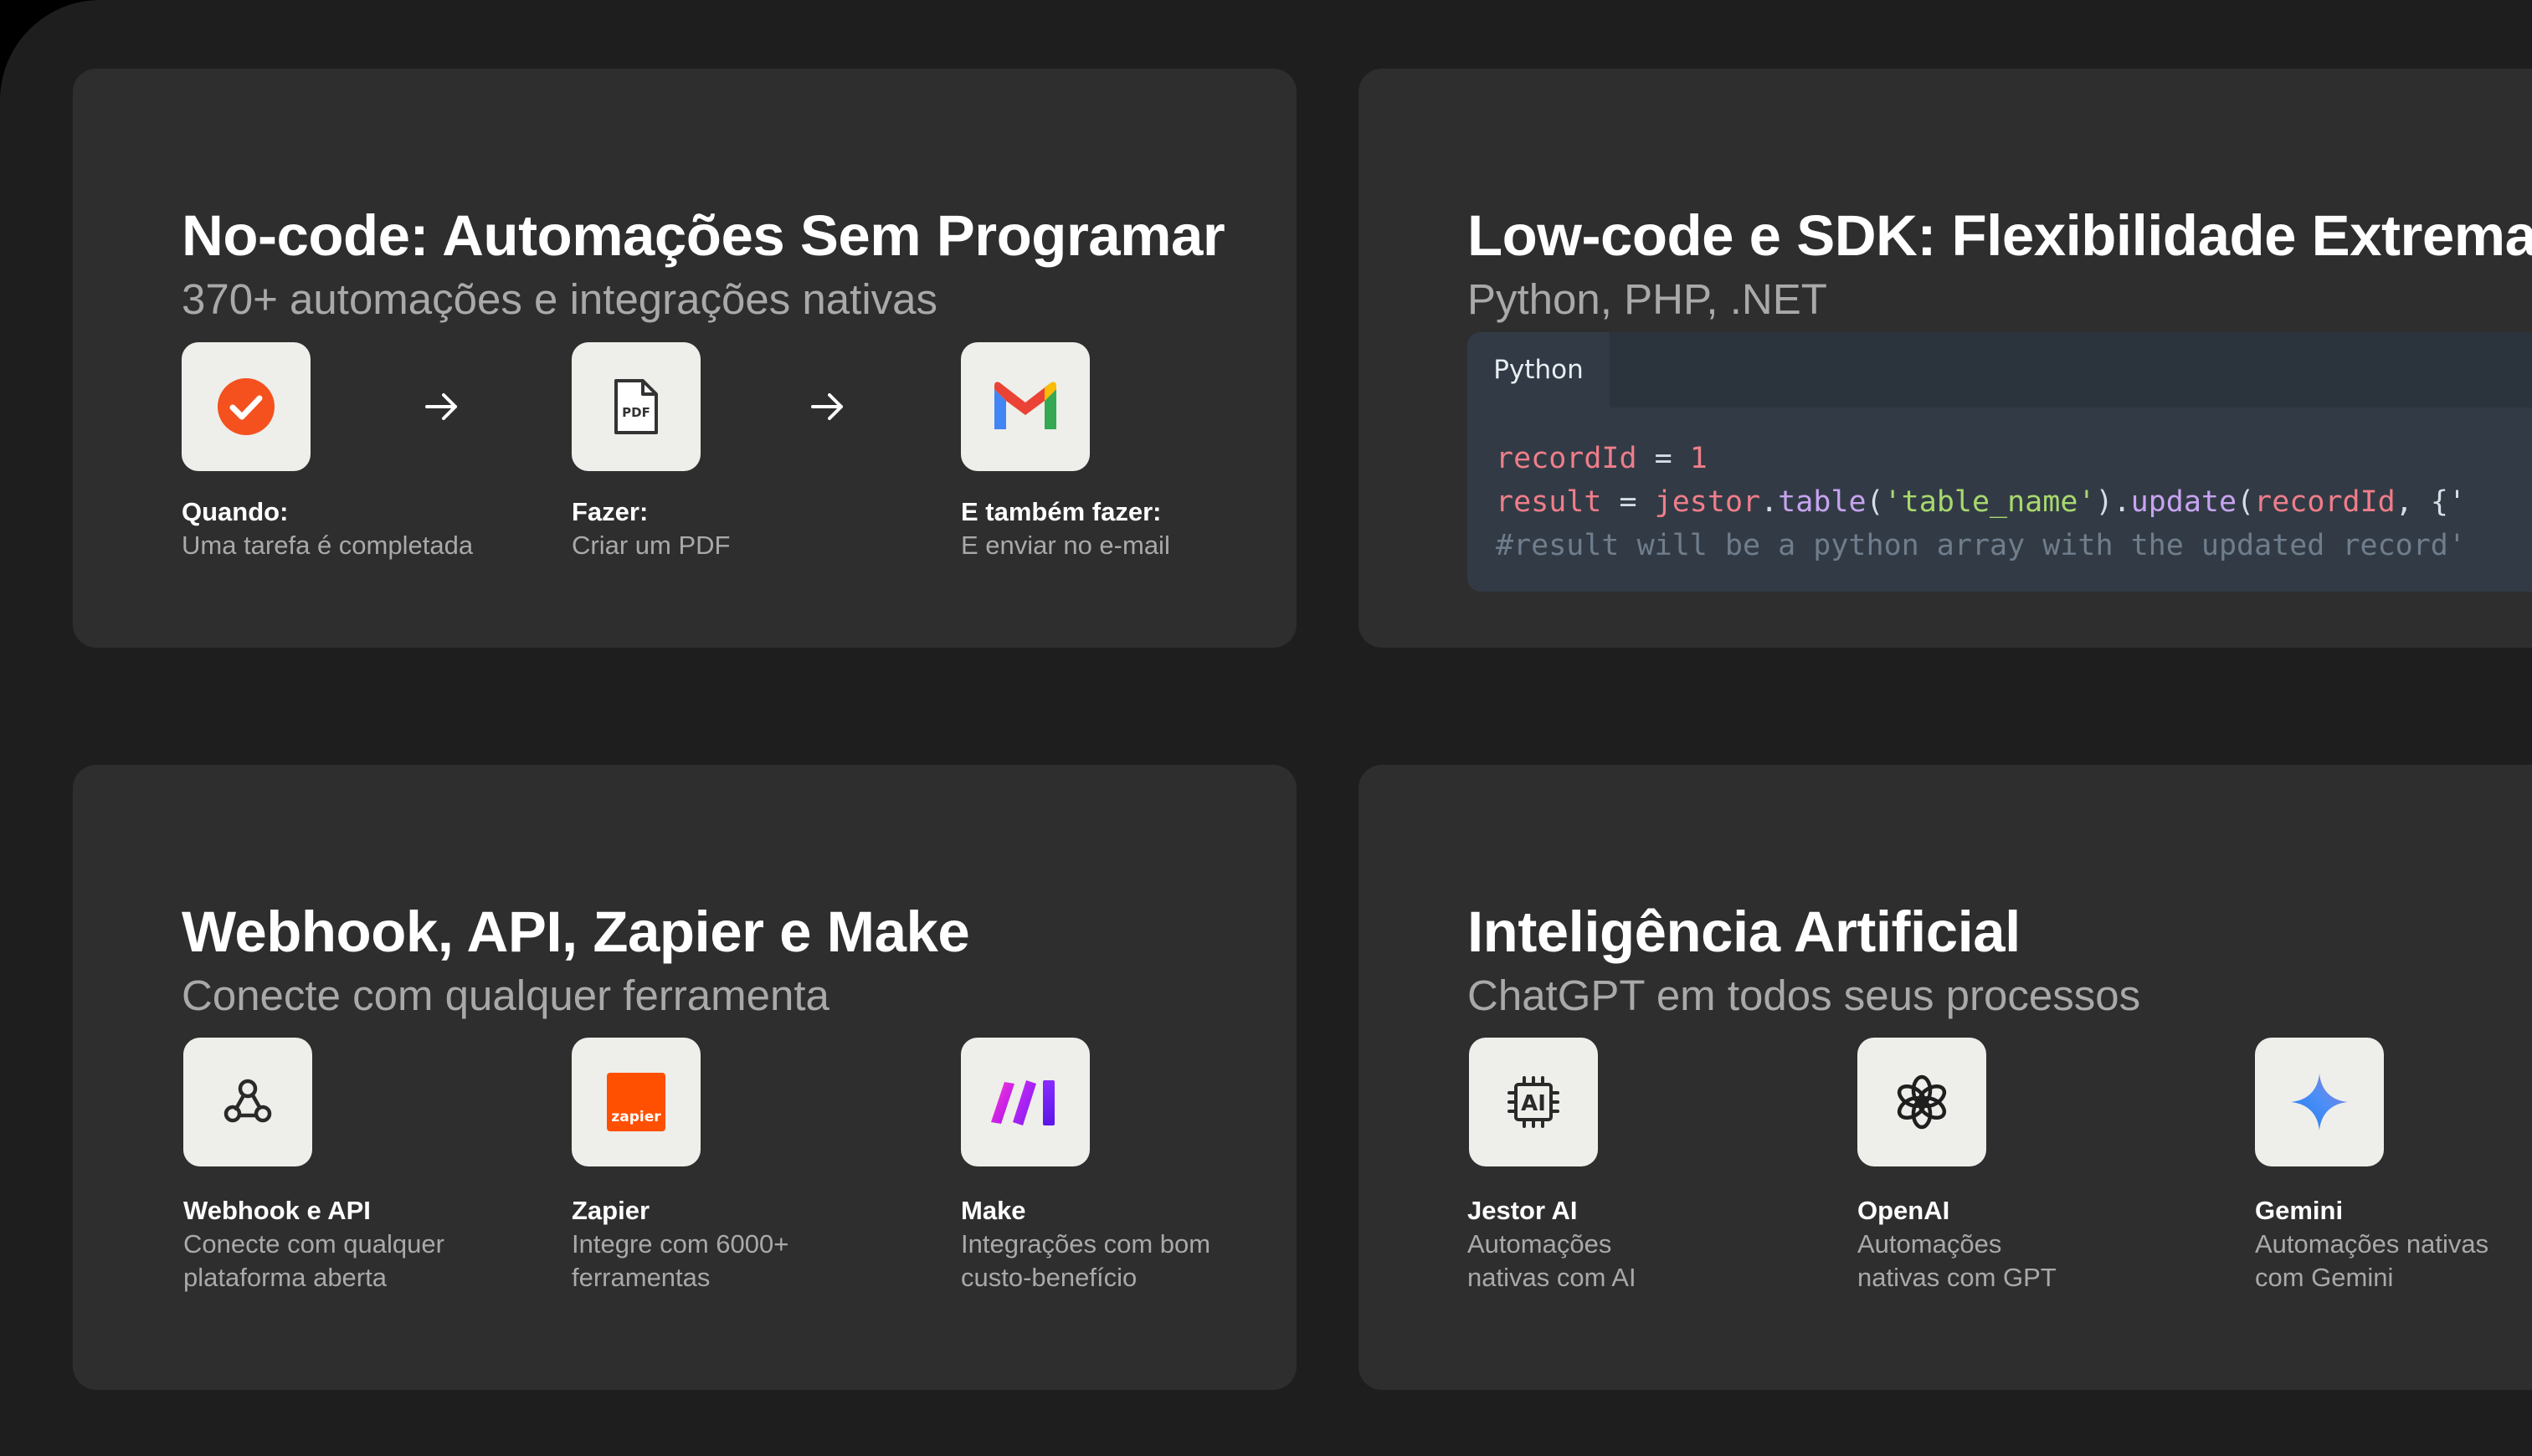 The width and height of the screenshot is (2532, 1456). I want to click on make-item-desc: Integrações com bom custo-benefício, so click(1086, 1260).